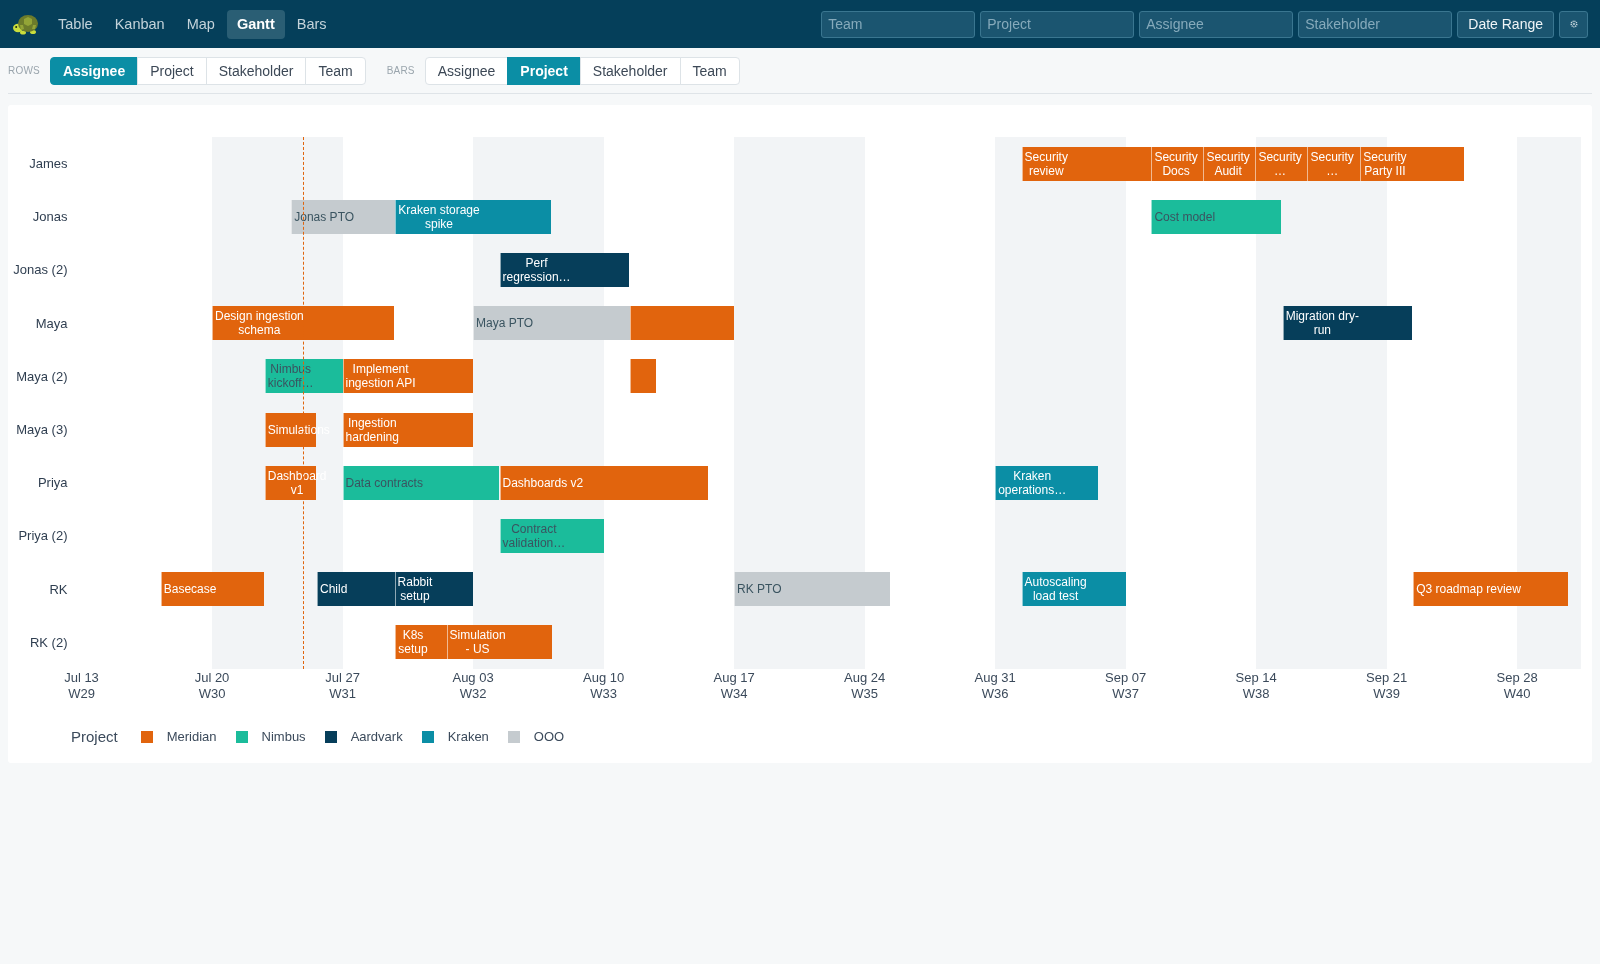 The width and height of the screenshot is (1600, 964). I want to click on axis-date-label: Sep 21, so click(1387, 677).